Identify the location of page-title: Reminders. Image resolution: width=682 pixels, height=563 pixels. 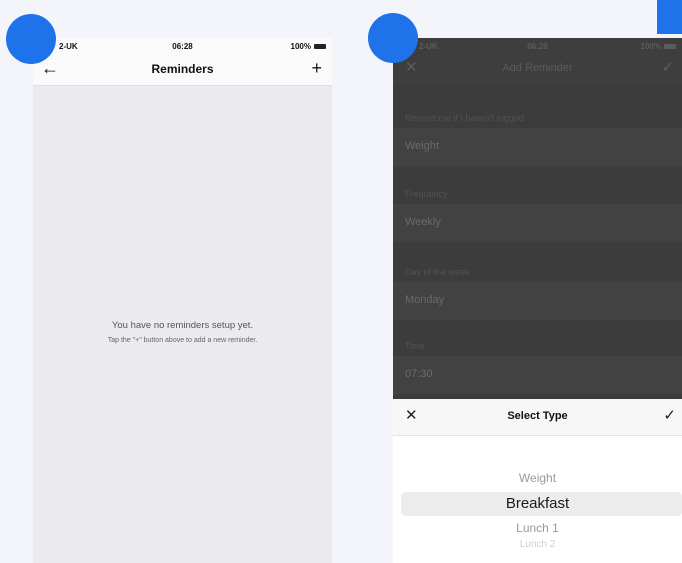
(182, 69).